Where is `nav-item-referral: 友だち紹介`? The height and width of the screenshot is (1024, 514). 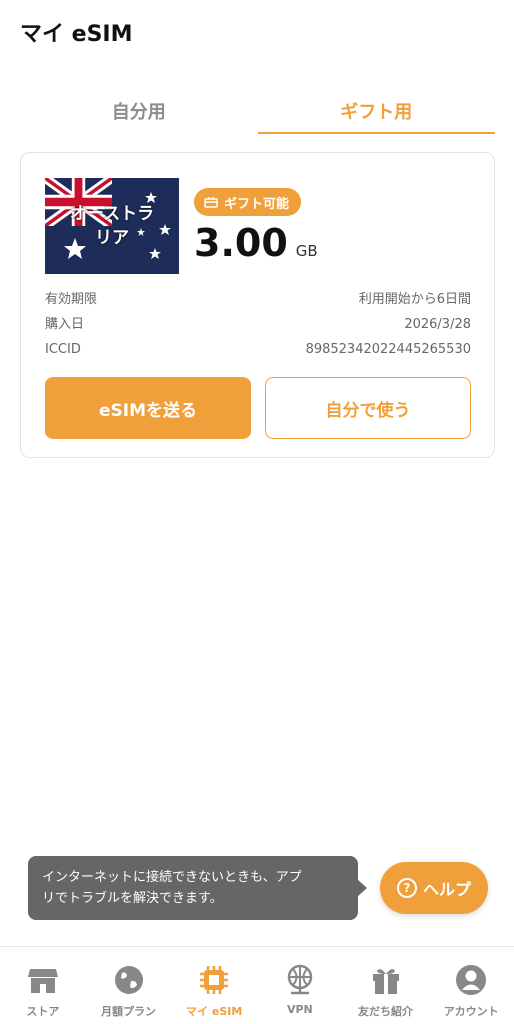
nav-item-referral: 友だち紹介 is located at coordinates (386, 985).